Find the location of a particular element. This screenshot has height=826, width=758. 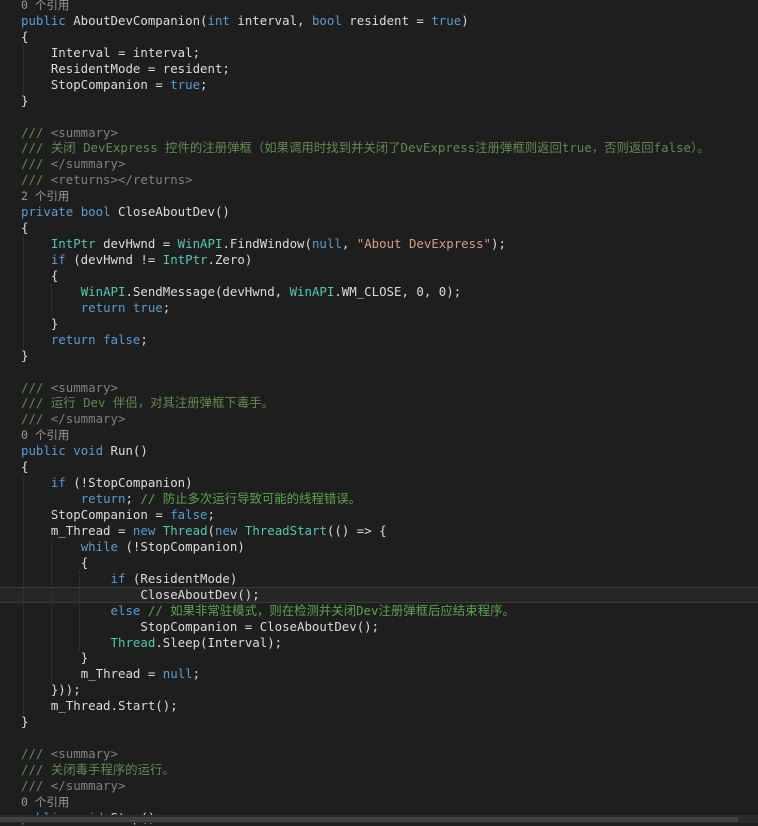

code-token-kw: while is located at coordinates (99, 546).